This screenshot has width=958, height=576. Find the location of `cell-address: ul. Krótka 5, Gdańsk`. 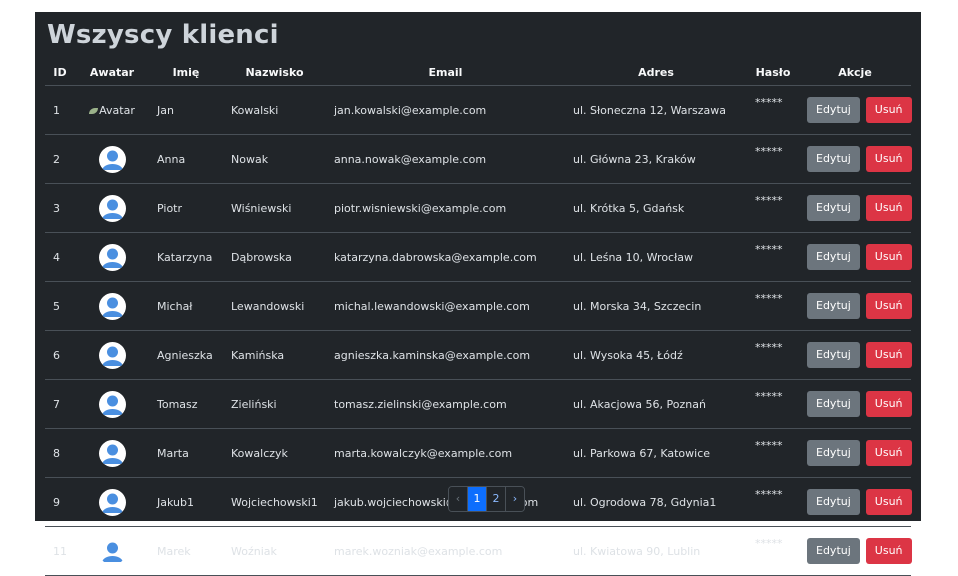

cell-address: ul. Krótka 5, Gdańsk is located at coordinates (656, 208).